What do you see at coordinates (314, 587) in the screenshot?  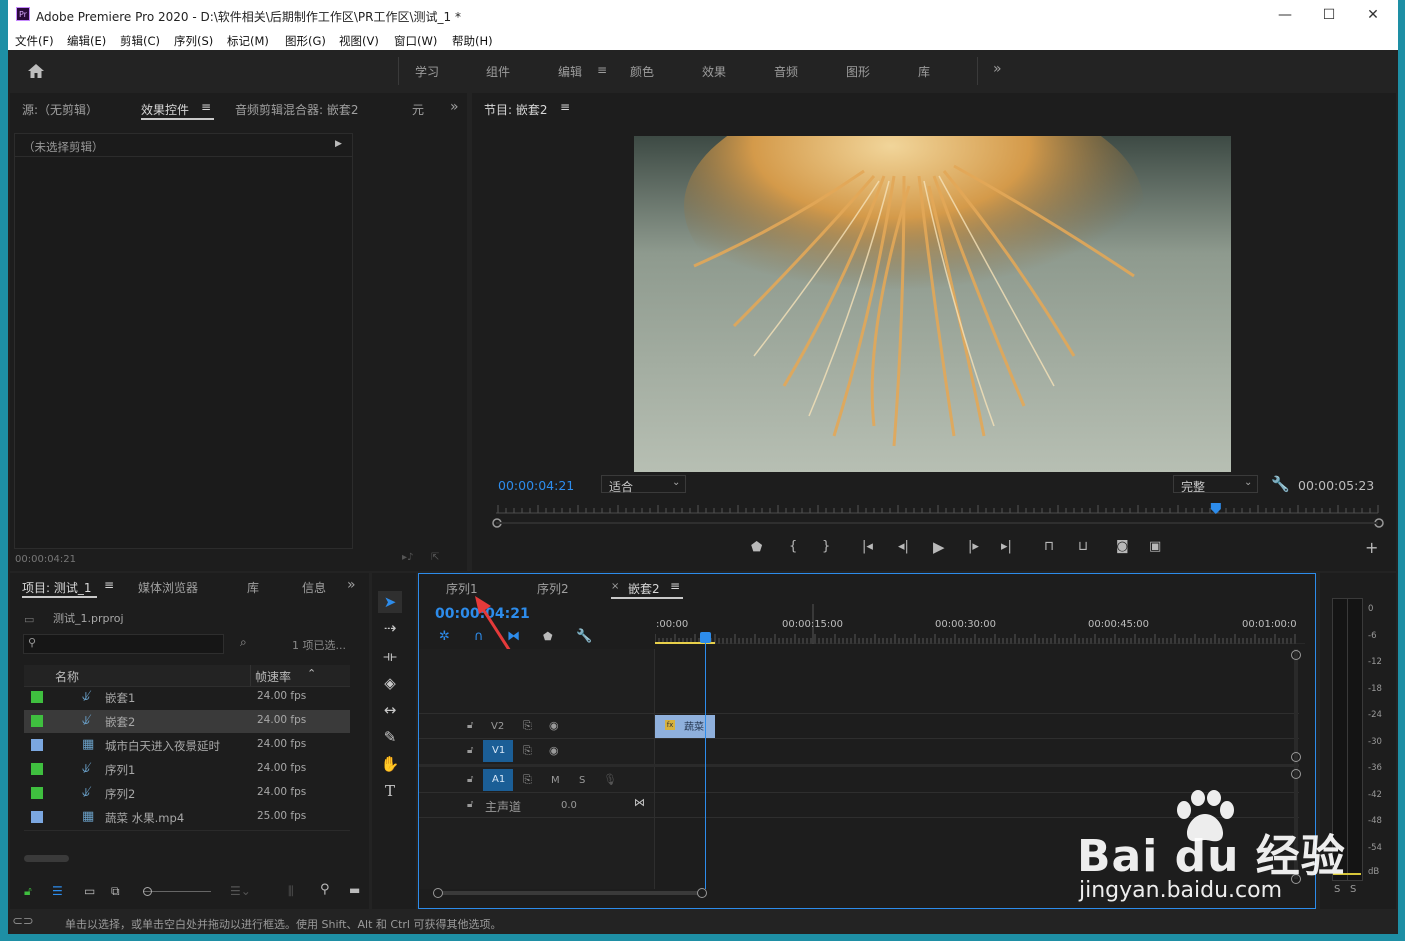 I see `tab-info: 信息` at bounding box center [314, 587].